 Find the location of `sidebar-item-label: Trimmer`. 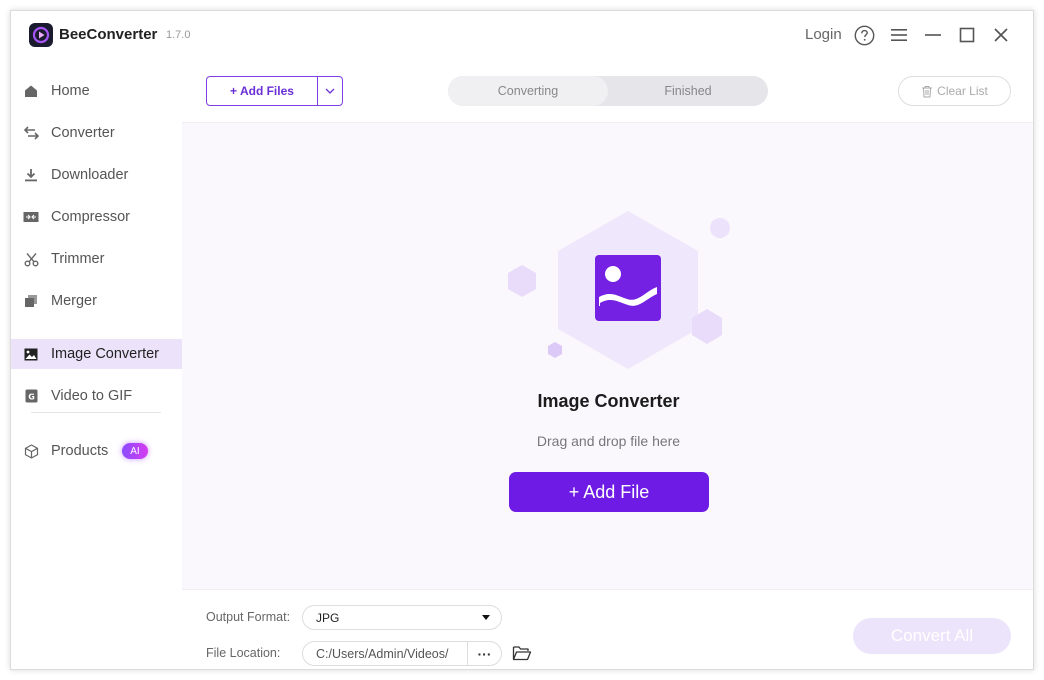

sidebar-item-label: Trimmer is located at coordinates (78, 259).